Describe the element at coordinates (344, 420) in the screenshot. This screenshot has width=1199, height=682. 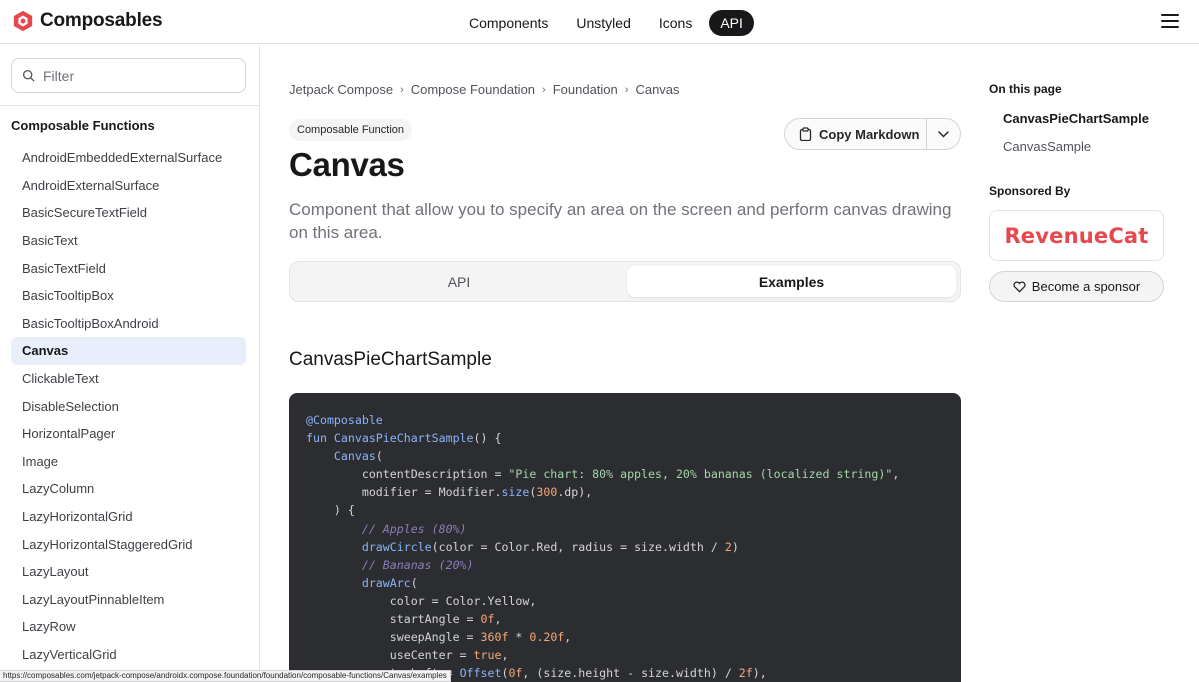
I see `code-line: @Composable` at that location.